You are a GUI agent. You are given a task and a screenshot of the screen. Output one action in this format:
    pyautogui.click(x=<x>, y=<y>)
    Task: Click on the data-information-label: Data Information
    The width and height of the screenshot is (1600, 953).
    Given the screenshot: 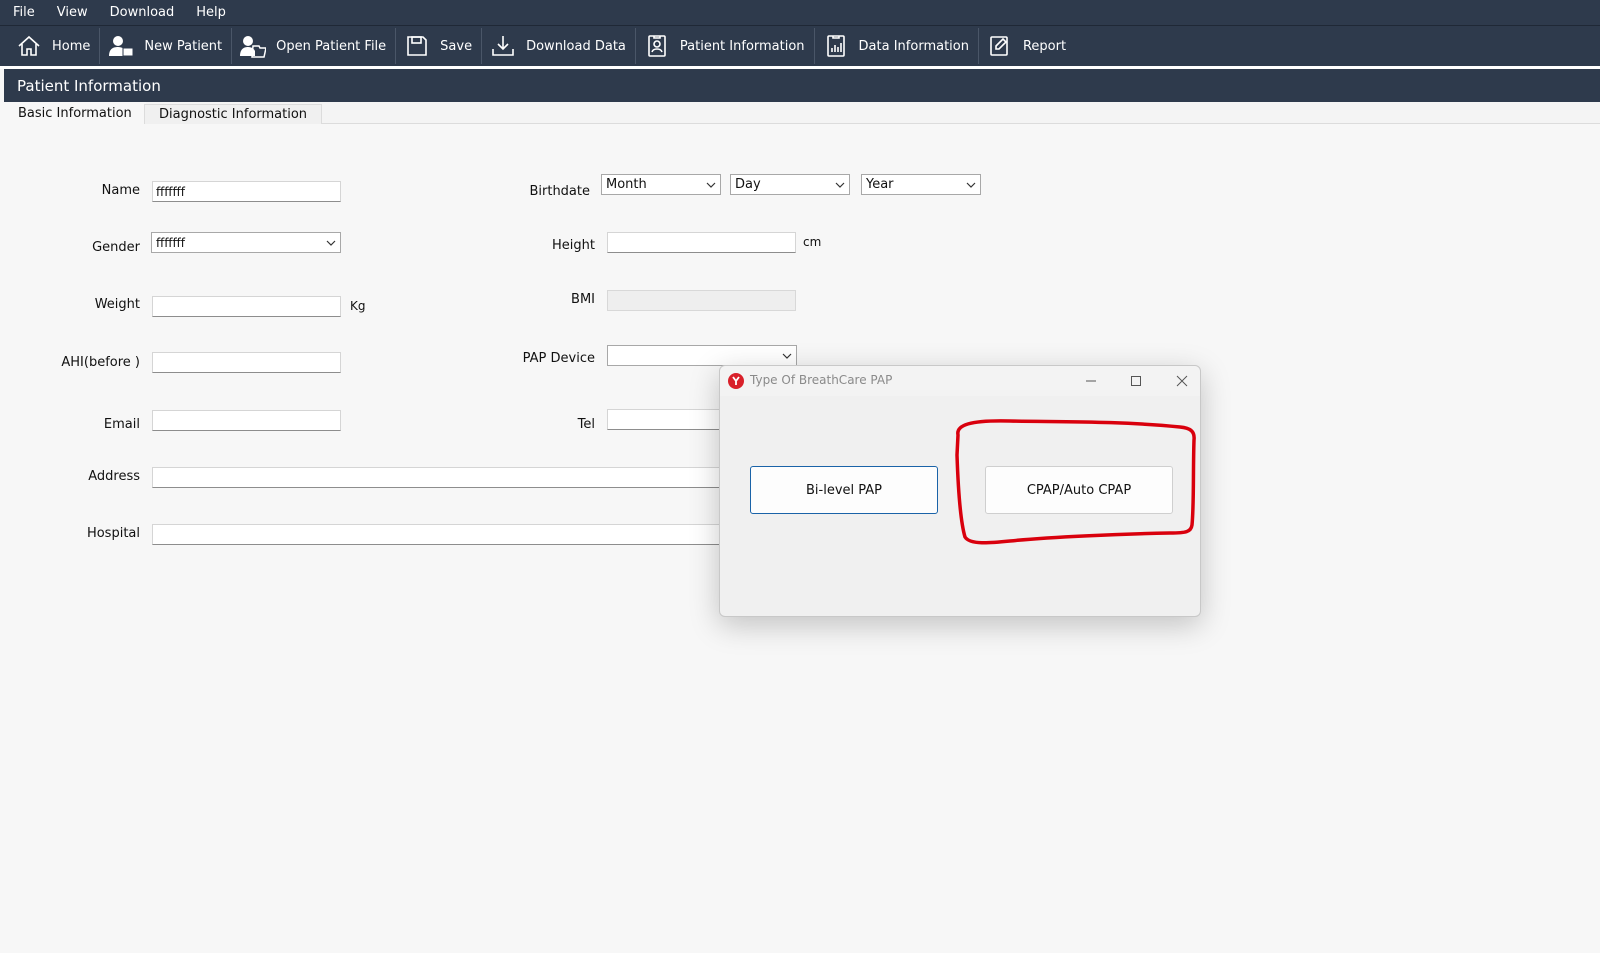 What is the action you would take?
    pyautogui.click(x=913, y=46)
    